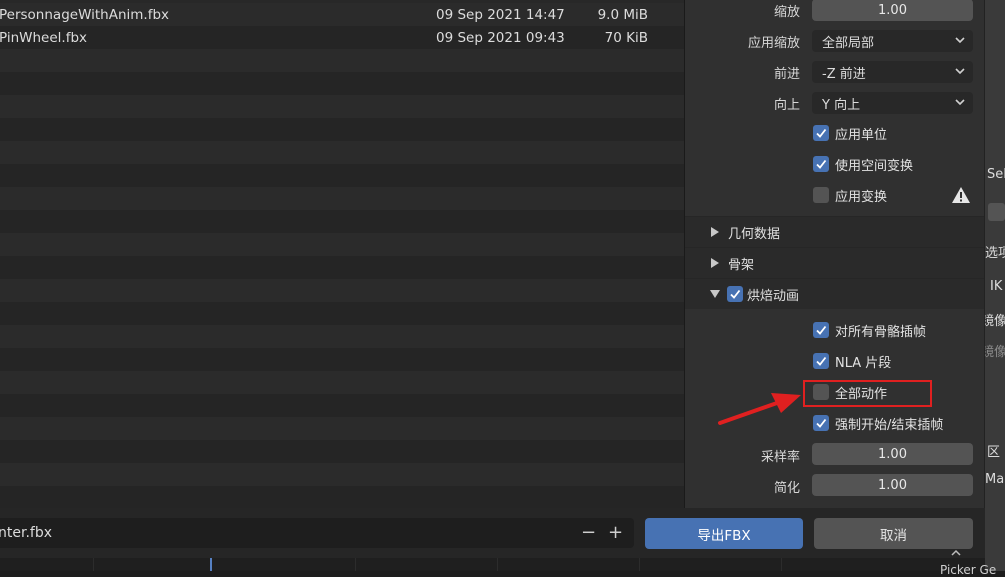  Describe the element at coordinates (892, 485) in the screenshot. I see `simplify-field: 1.00` at that location.